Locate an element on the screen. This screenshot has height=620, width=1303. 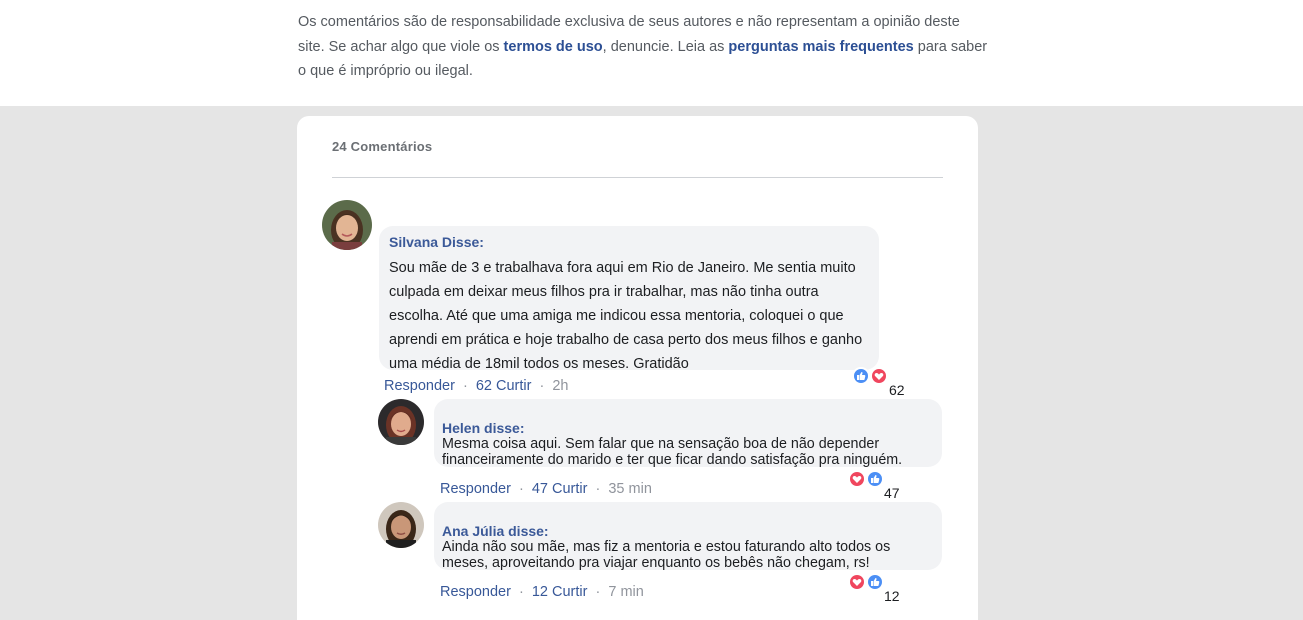
notice-text-part2: , denuncie. Leia as is located at coordinates (665, 46).